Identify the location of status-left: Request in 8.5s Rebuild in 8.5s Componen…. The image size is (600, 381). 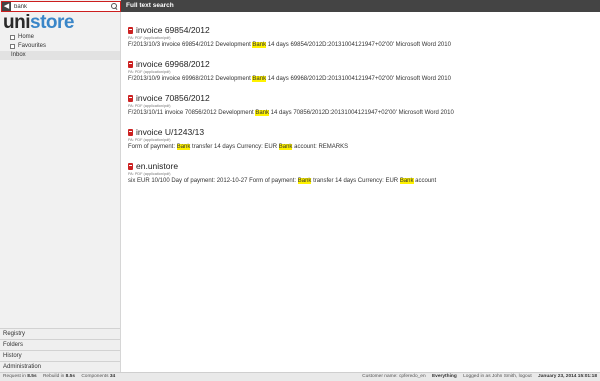
(59, 377).